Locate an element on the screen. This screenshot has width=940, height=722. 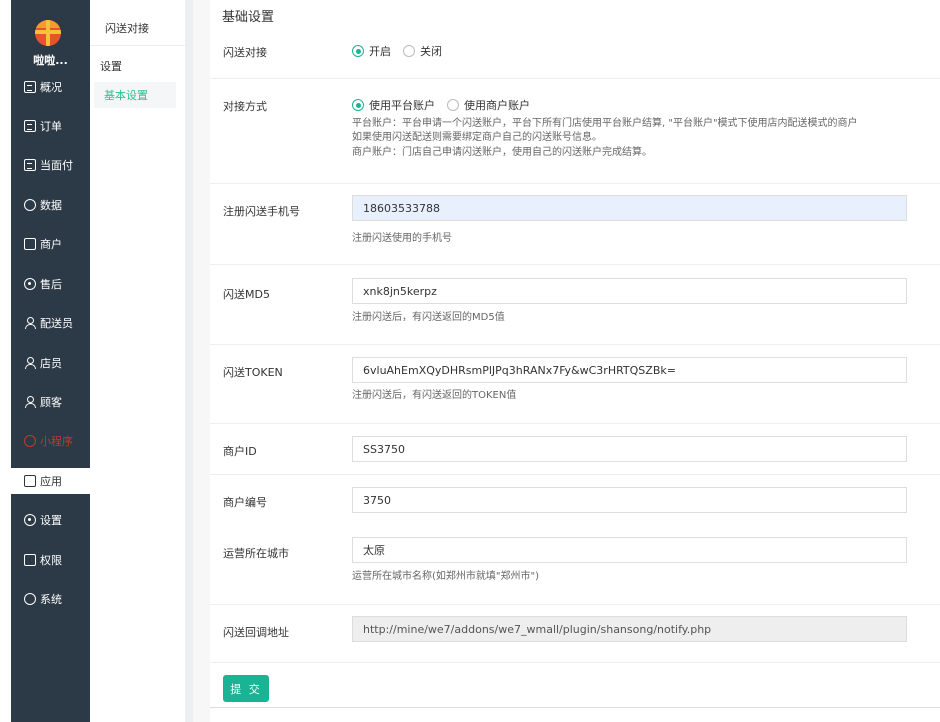
field-label: 对接方式 is located at coordinates (245, 106).